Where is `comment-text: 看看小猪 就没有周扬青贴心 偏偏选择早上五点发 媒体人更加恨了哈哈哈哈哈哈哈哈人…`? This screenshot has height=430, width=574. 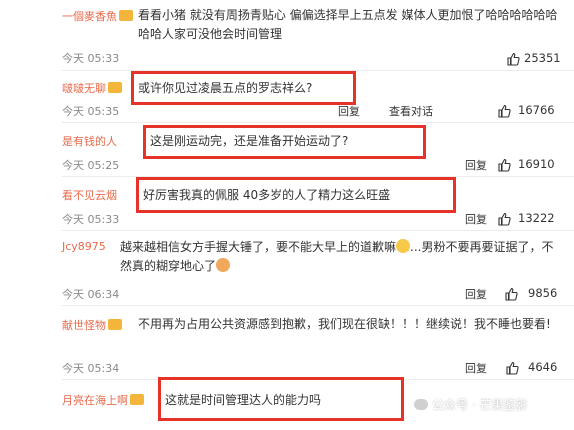 comment-text: 看看小猪 就没有周扬青贴心 偏偏选择早上五点发 媒体人更加恨了哈哈哈哈哈哈哈哈人… is located at coordinates (348, 24).